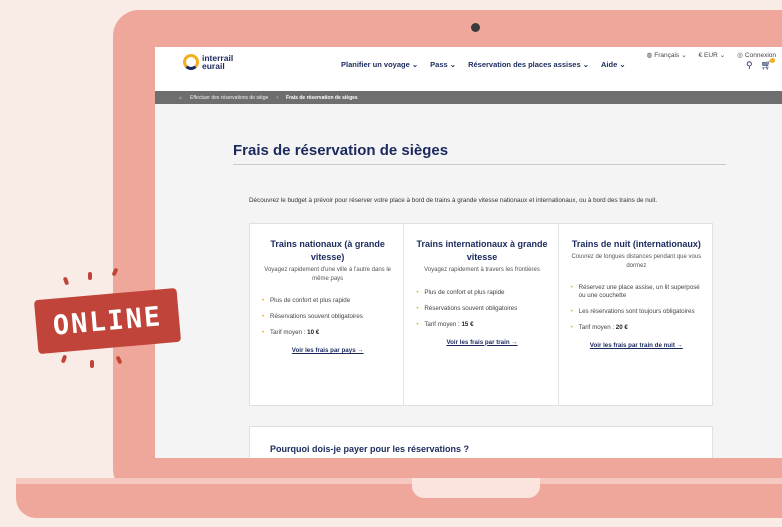 The image size is (782, 527). What do you see at coordinates (740, 55) in the screenshot?
I see `user-icon: ◎` at bounding box center [740, 55].